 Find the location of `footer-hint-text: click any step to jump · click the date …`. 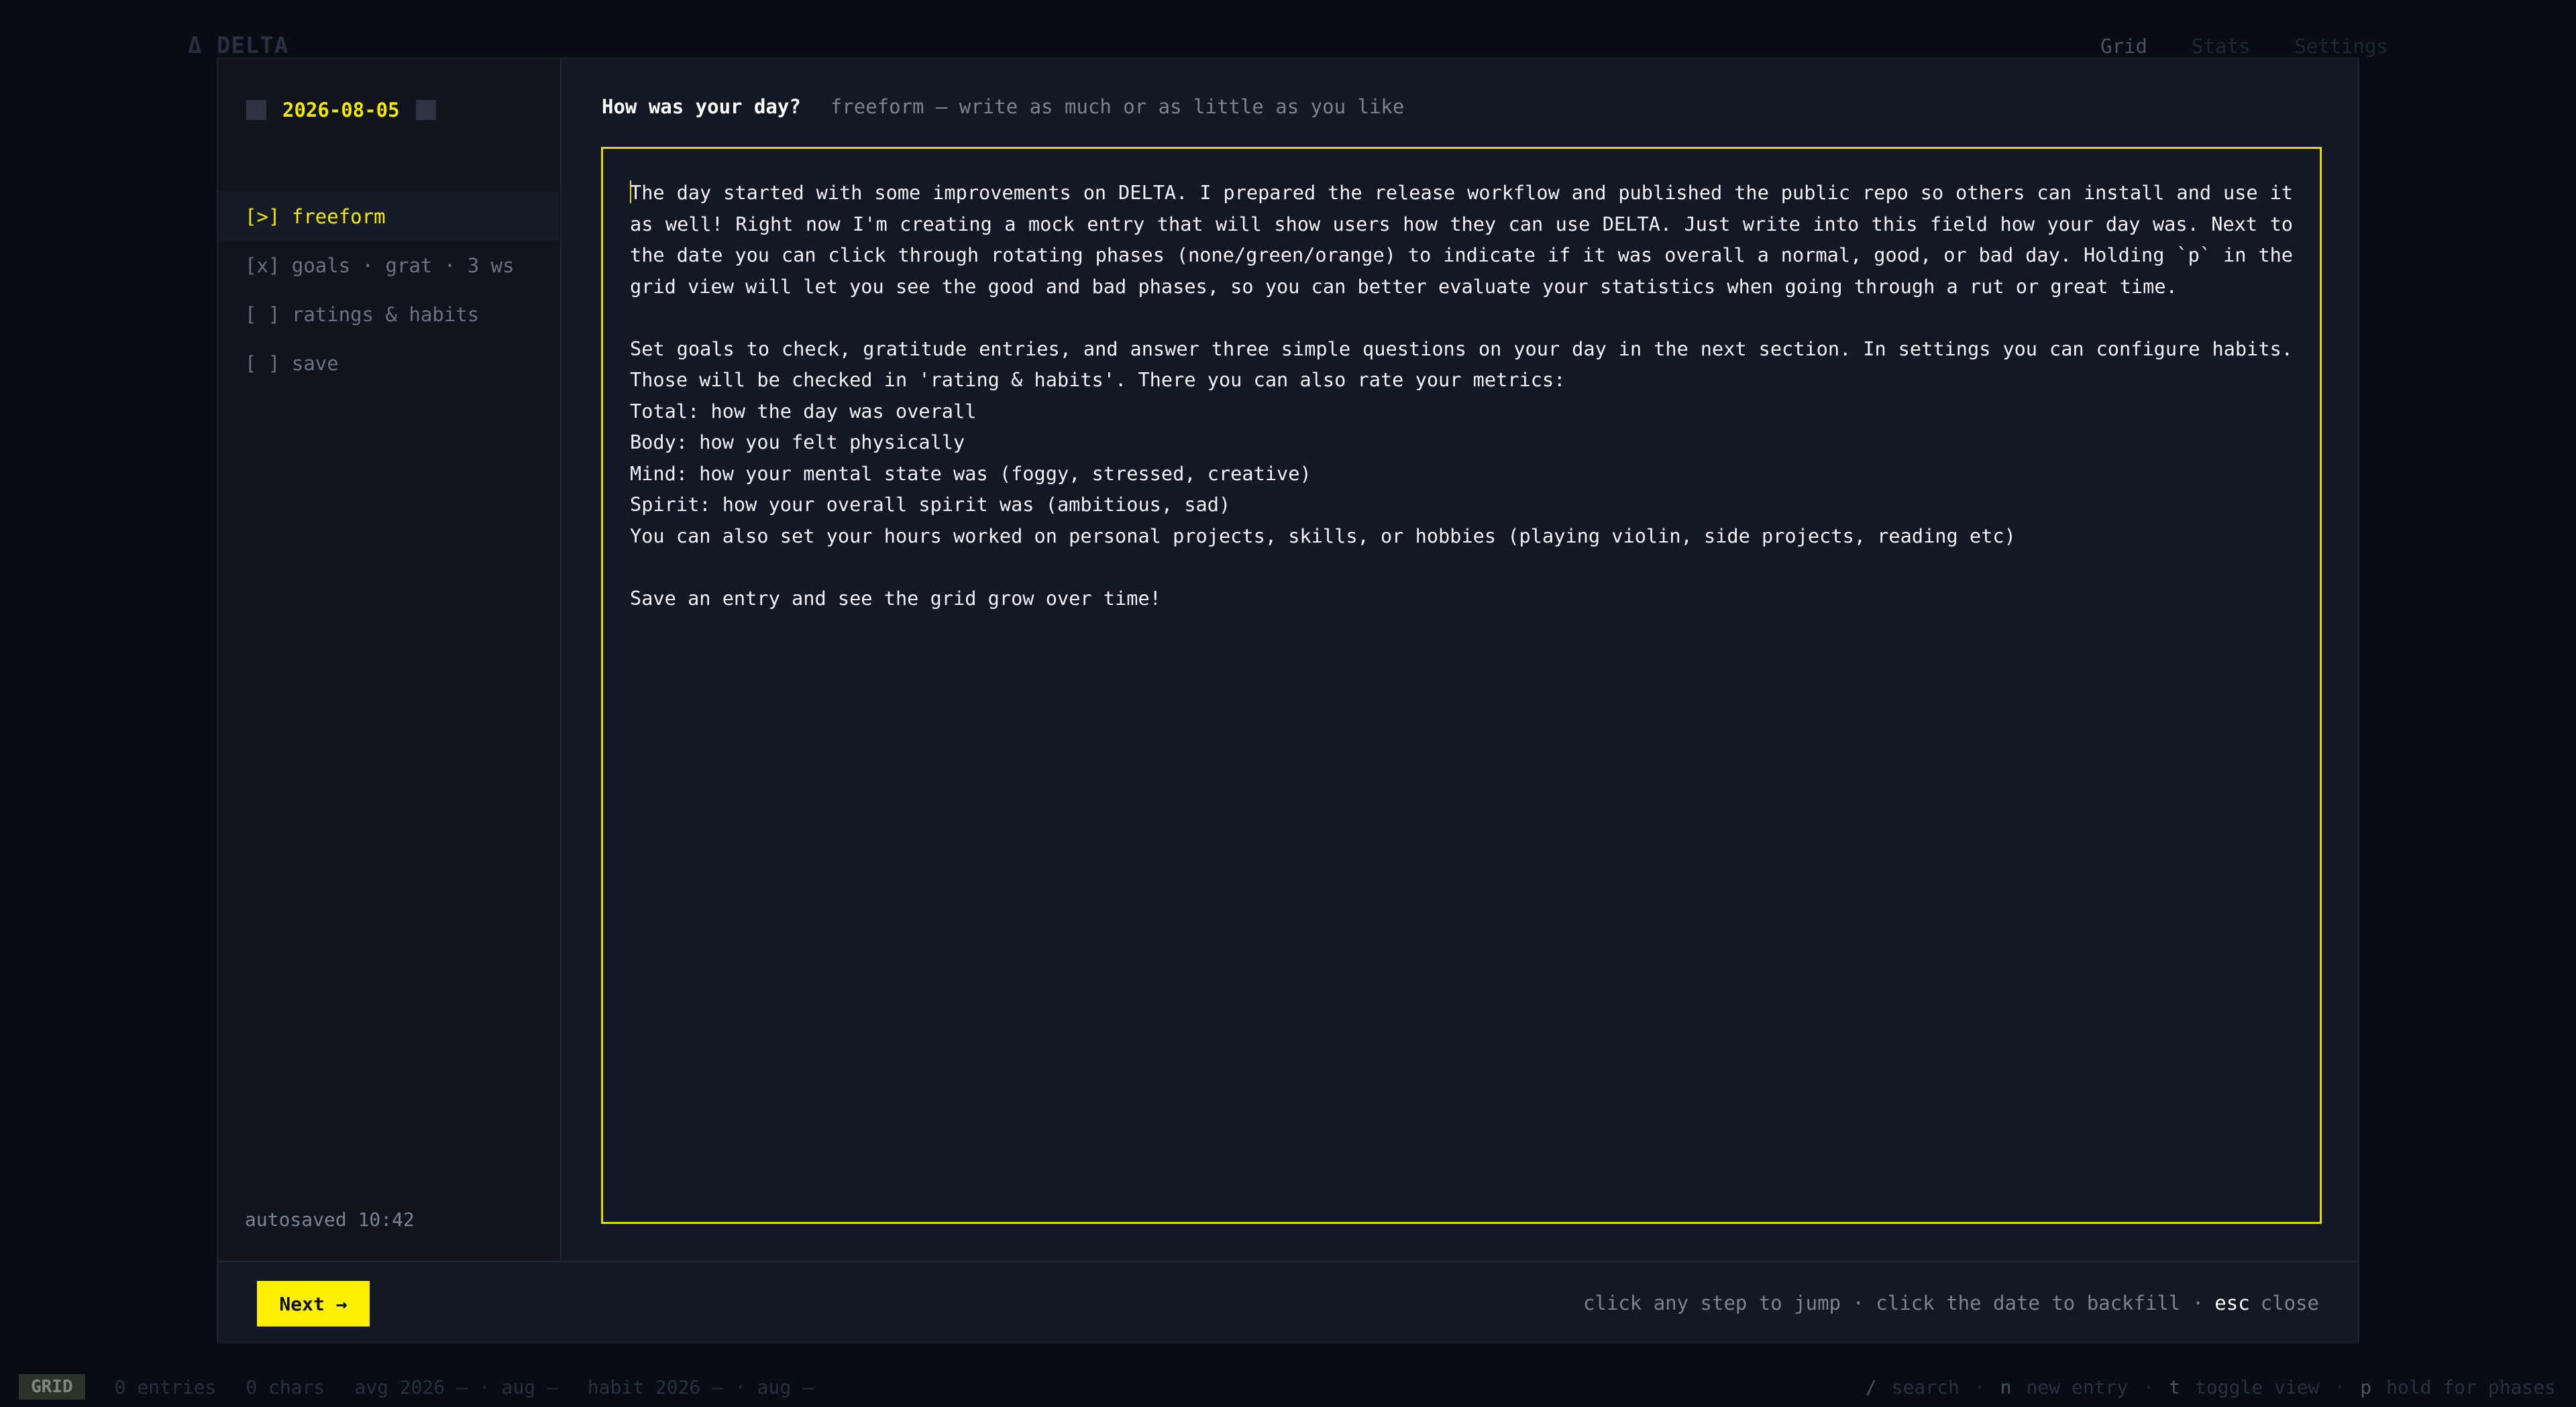

footer-hint-text: click any step to jump · click the date … is located at coordinates (1893, 1303).